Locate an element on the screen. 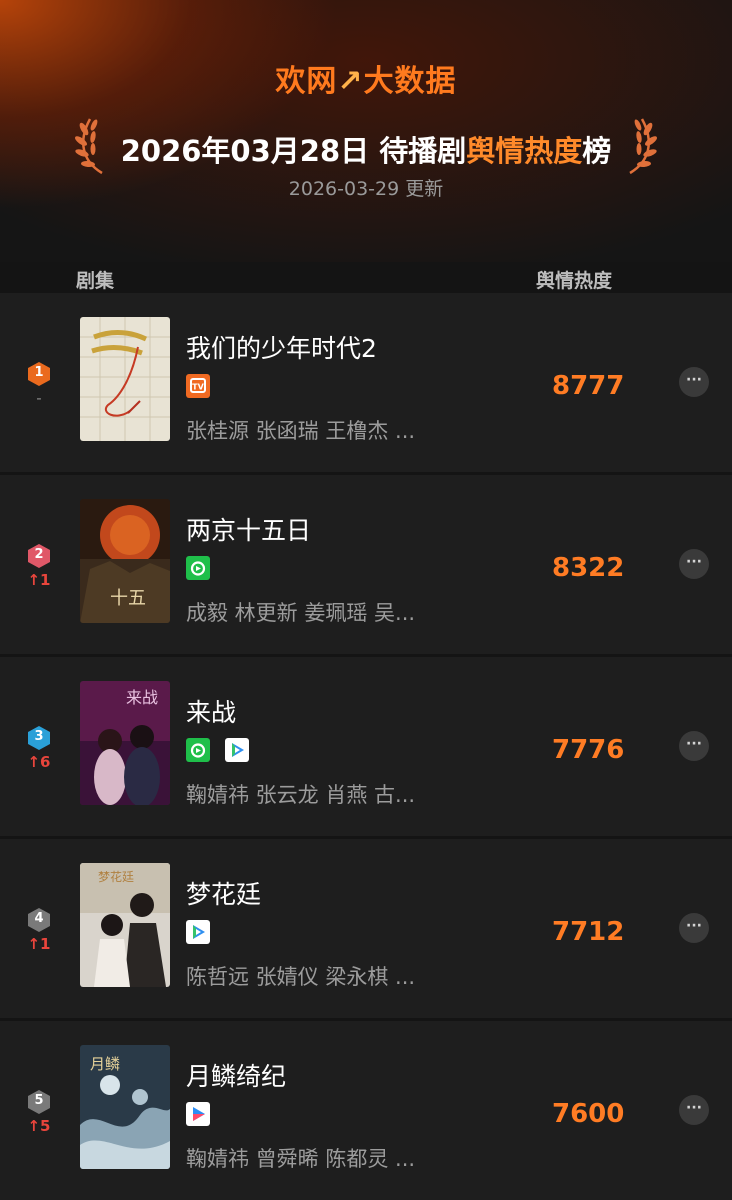 The image size is (732, 1200). rank-block: 4 ↑1 is located at coordinates (39, 930).